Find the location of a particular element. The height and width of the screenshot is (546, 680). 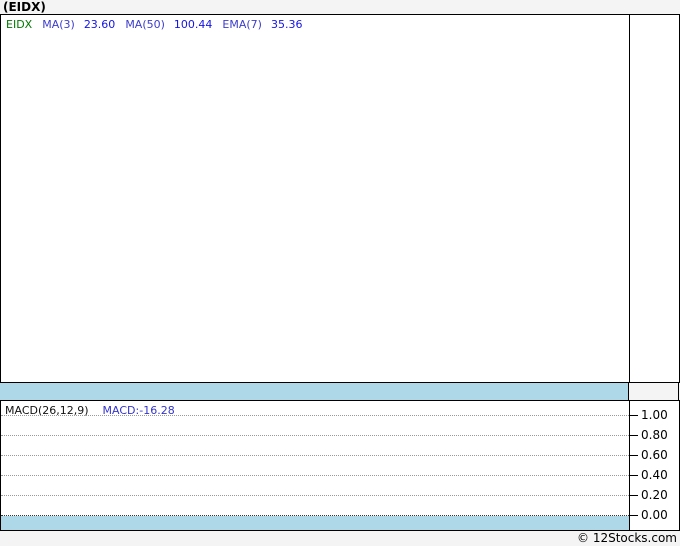

y-tick-label: 0.40 is located at coordinates (654, 475).